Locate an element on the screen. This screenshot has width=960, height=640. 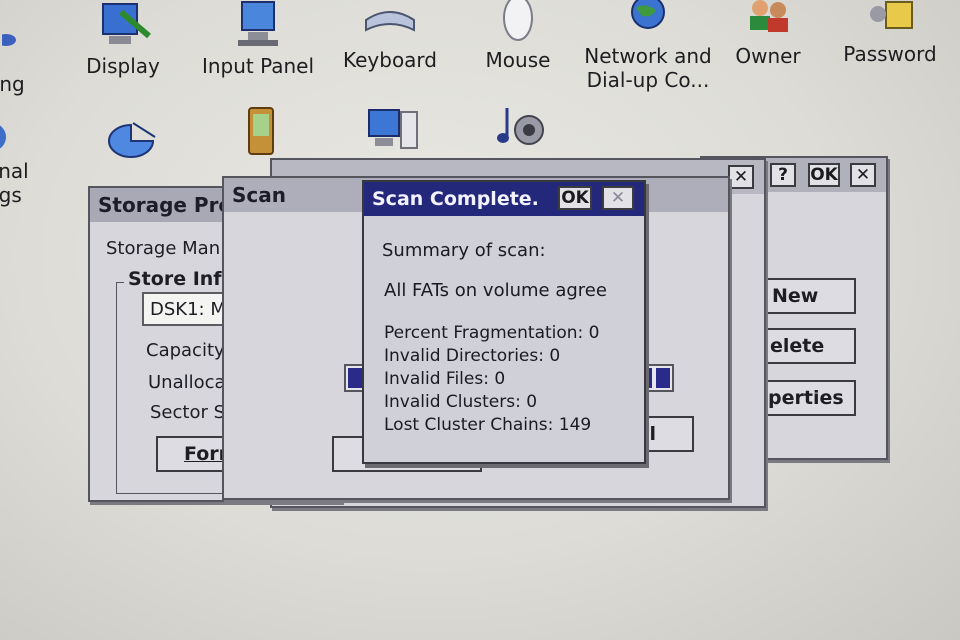
icon-label: ng is located at coordinates (12, 84).